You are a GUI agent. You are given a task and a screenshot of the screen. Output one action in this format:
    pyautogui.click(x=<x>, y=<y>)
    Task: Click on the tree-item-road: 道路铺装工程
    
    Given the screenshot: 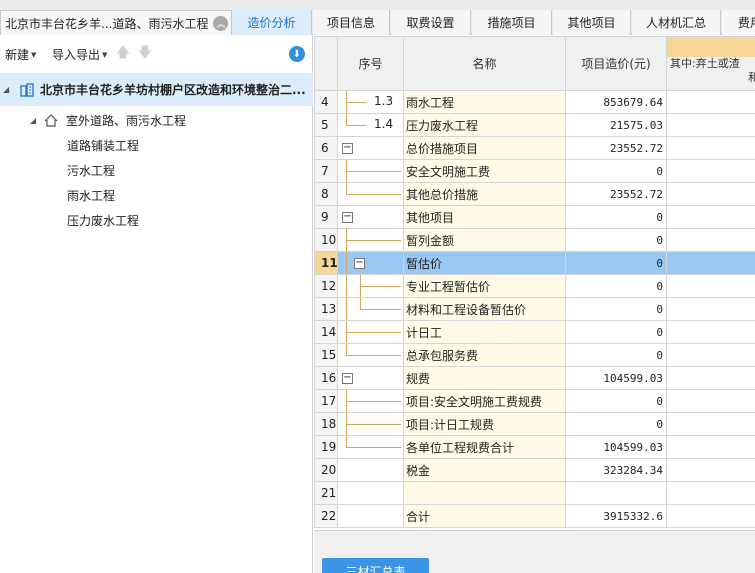 What is the action you would take?
    pyautogui.click(x=103, y=145)
    